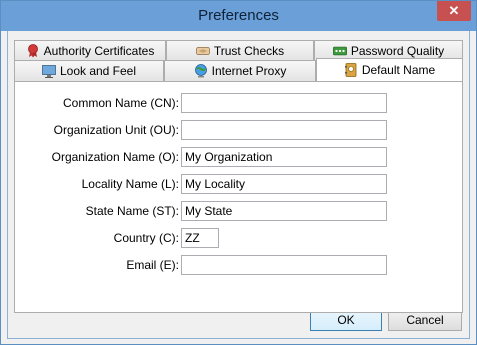 This screenshot has height=345, width=477. What do you see at coordinates (284, 265) in the screenshot?
I see `email-input` at bounding box center [284, 265].